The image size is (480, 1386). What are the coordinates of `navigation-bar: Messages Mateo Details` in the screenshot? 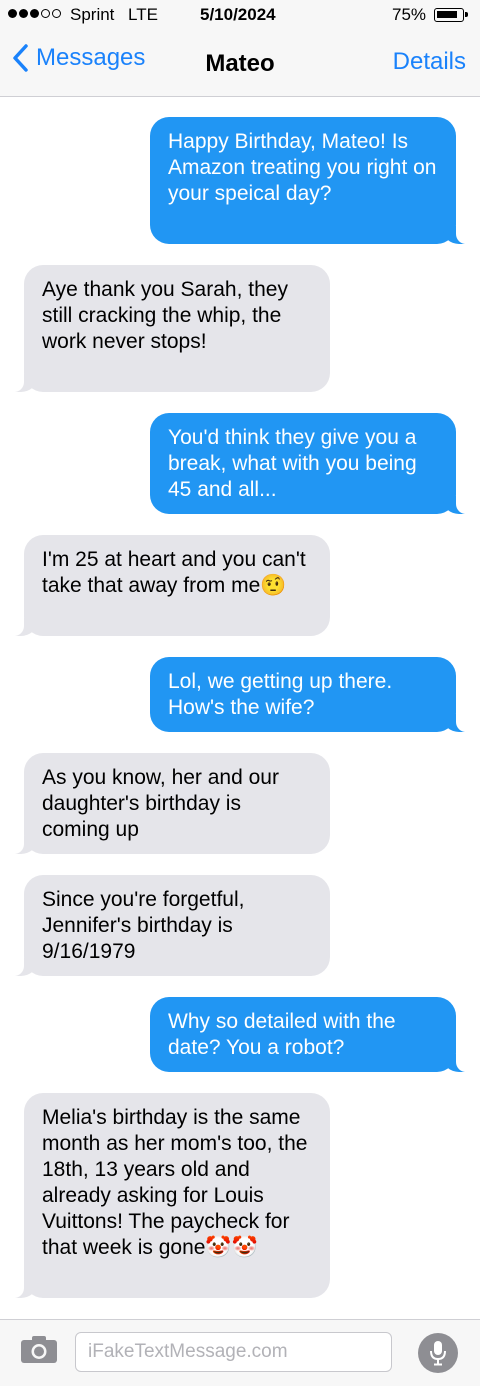 It's located at (240, 63).